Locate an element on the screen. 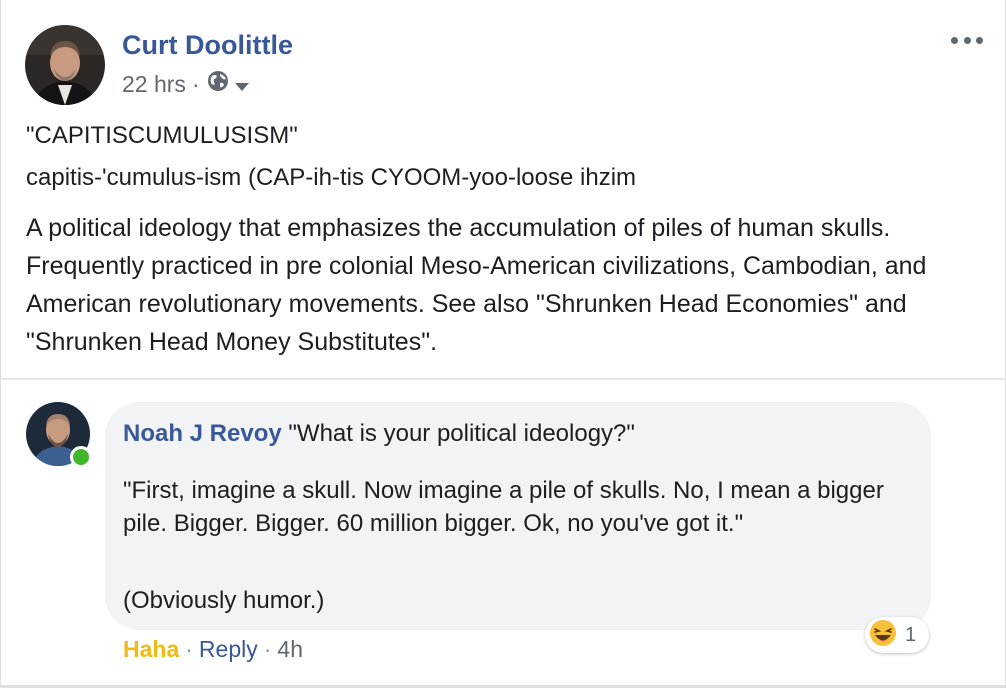  haha-emoji-icon is located at coordinates (883, 635).